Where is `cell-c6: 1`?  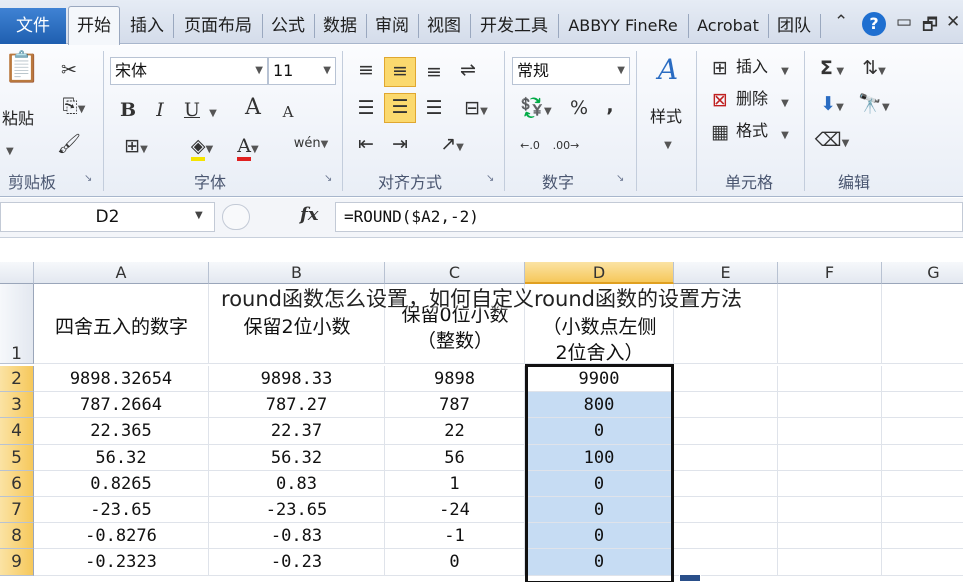
cell-c6: 1 is located at coordinates (455, 483).